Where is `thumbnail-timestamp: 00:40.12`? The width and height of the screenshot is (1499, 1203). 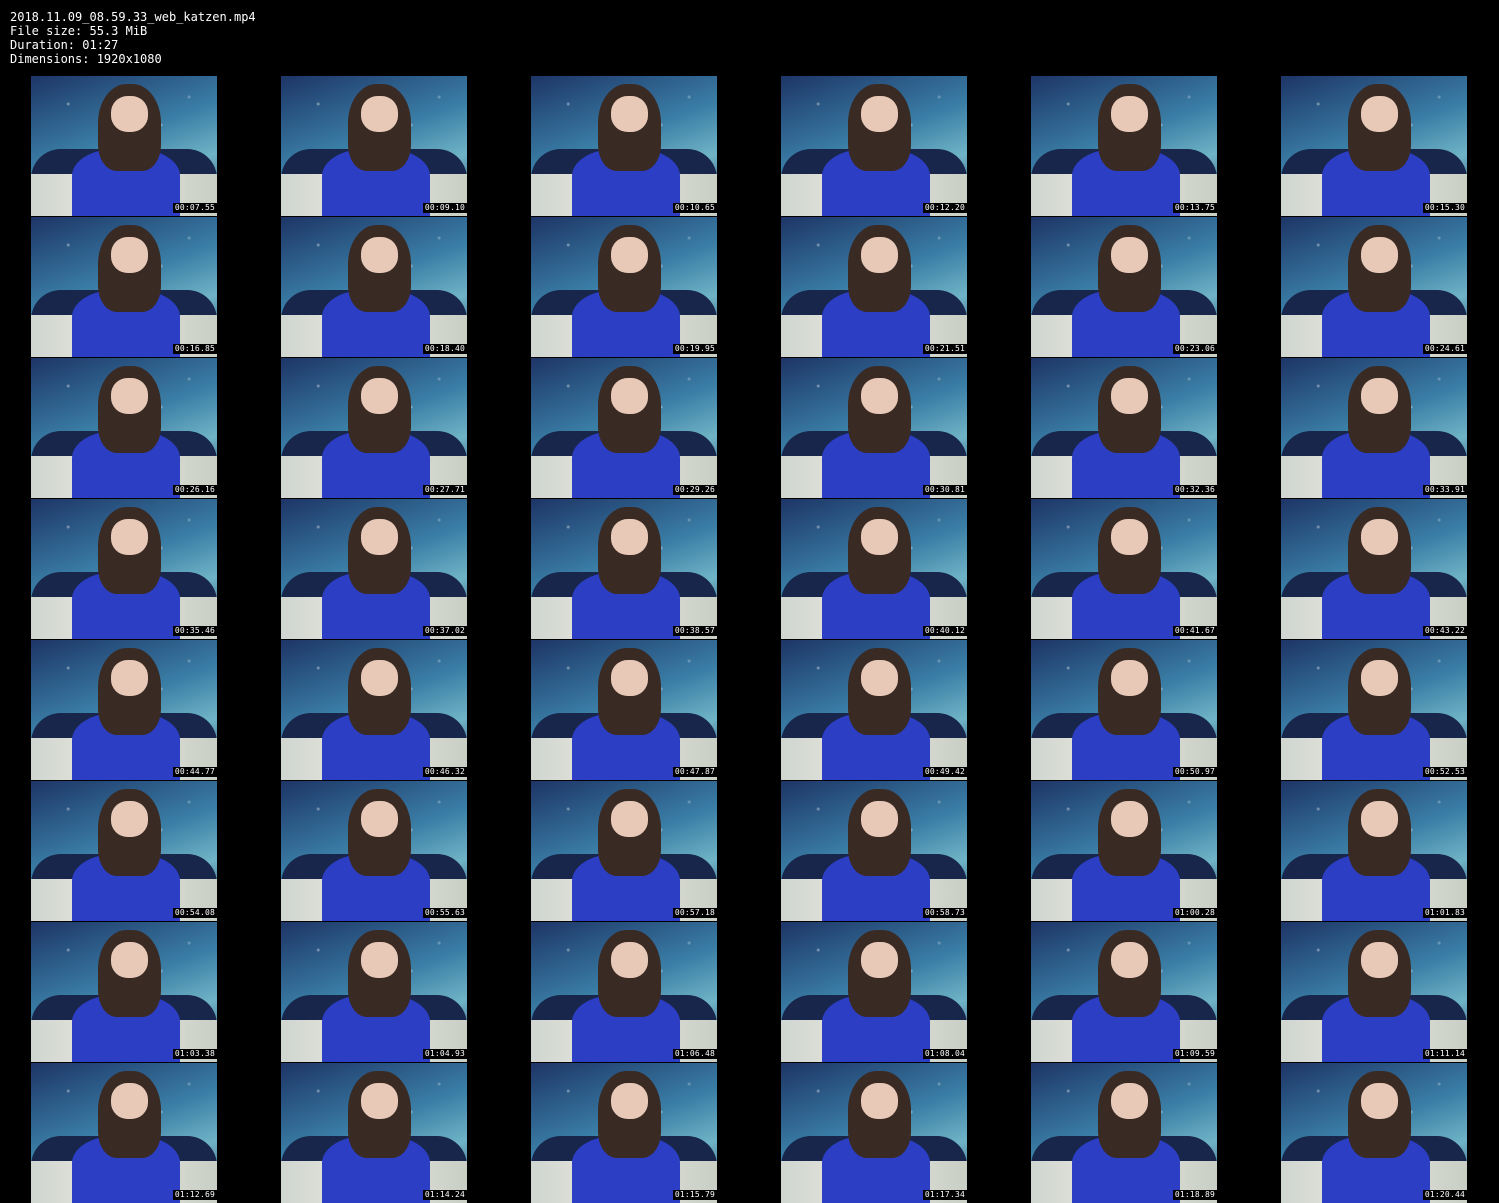
thumbnail-timestamp: 00:40.12 is located at coordinates (944, 631).